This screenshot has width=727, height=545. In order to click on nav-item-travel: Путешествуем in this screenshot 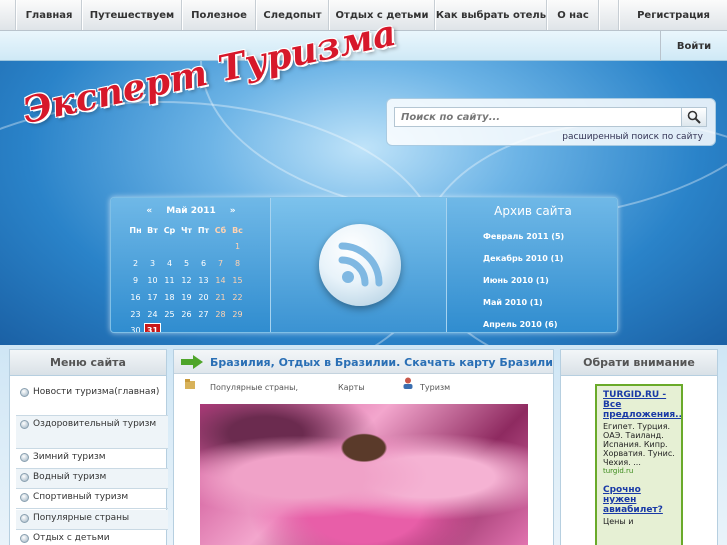, I will do `click(132, 15)`.